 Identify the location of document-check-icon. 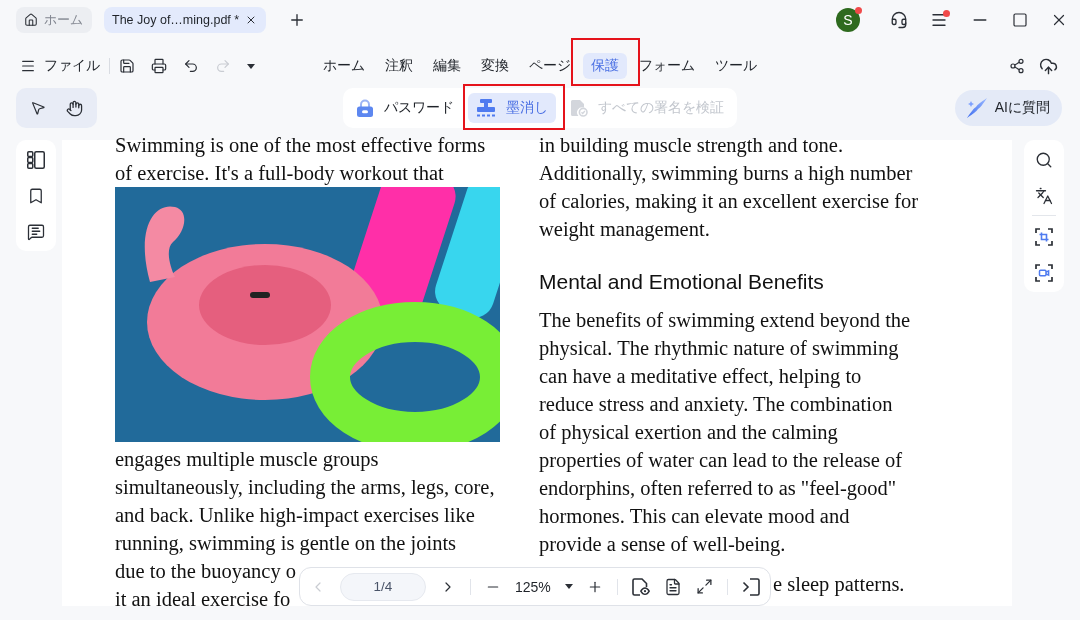
(579, 108).